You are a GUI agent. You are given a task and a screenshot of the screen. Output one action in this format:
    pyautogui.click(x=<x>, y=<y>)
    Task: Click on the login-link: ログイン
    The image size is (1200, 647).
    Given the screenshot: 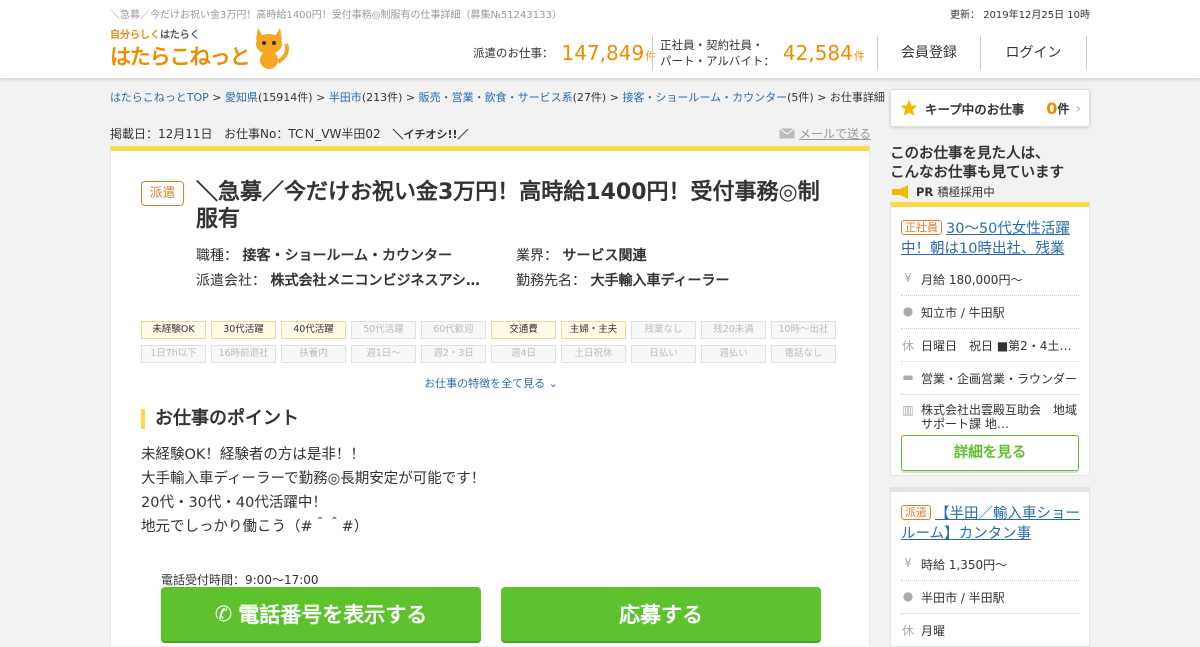 What is the action you would take?
    pyautogui.click(x=1033, y=53)
    